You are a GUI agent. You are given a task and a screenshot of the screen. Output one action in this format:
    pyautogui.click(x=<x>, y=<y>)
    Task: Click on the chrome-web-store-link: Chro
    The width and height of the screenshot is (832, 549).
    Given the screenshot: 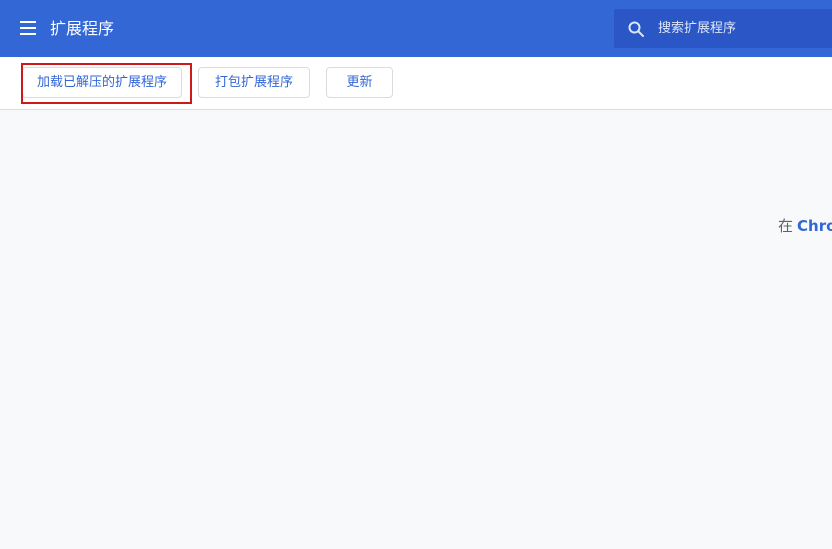 What is the action you would take?
    pyautogui.click(x=814, y=226)
    